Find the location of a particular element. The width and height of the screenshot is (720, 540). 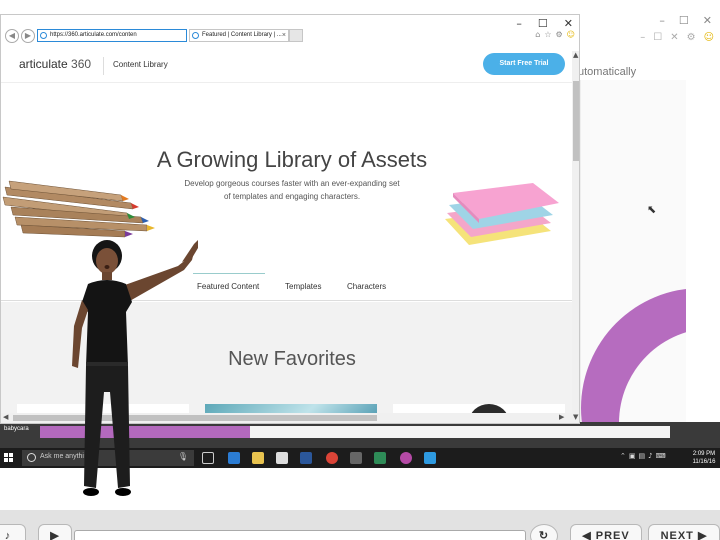

window-controls: – ☐ ✕ is located at coordinates (544, 23).